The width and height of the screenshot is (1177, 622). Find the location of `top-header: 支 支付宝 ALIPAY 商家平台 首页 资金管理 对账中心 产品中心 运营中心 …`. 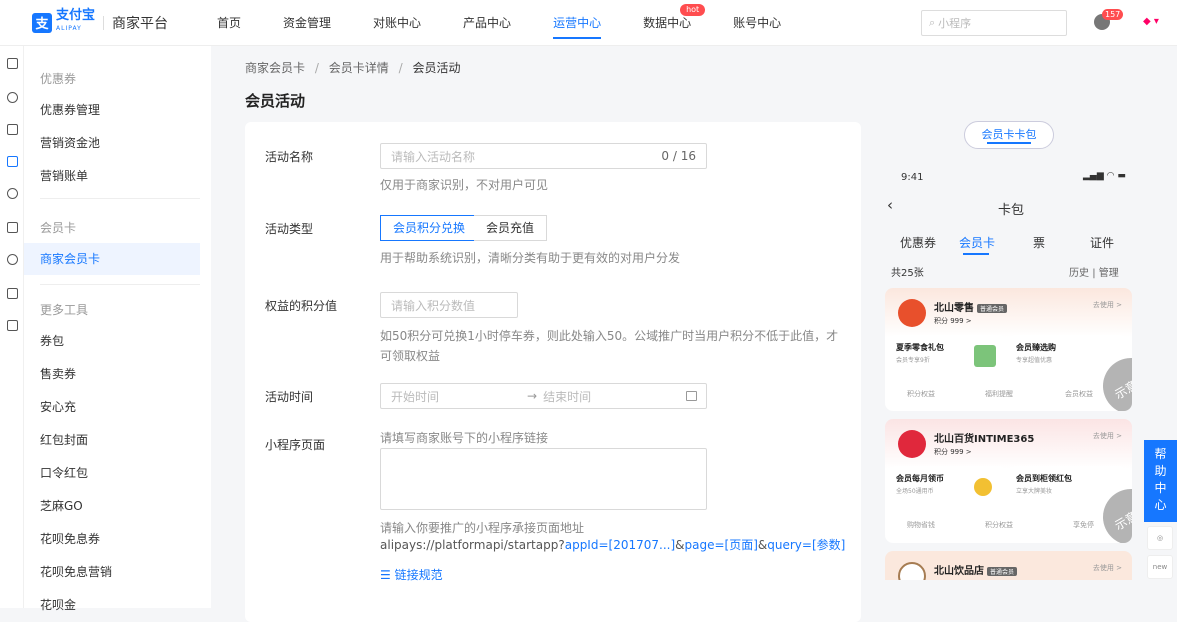

top-header: 支 支付宝 ALIPAY 商家平台 首页 资金管理 对账中心 产品中心 运营中心 … is located at coordinates (588, 23).